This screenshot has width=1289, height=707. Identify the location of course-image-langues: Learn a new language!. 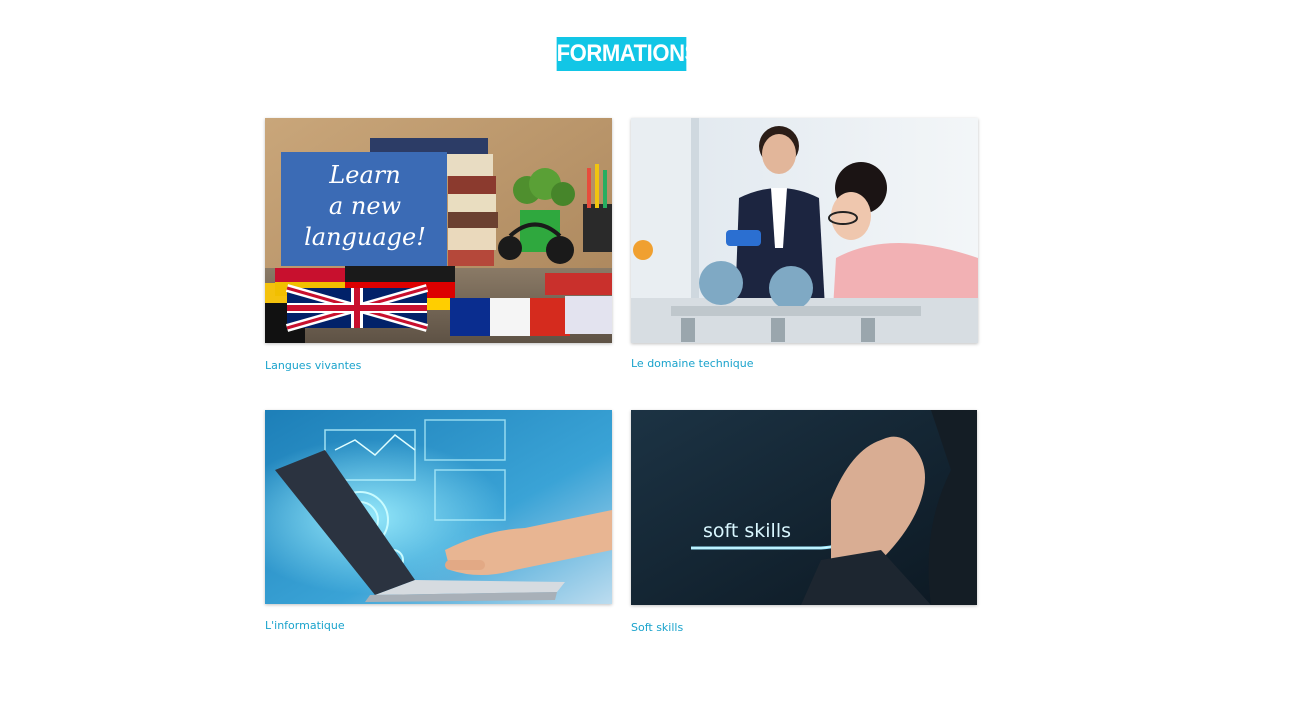
(438, 230).